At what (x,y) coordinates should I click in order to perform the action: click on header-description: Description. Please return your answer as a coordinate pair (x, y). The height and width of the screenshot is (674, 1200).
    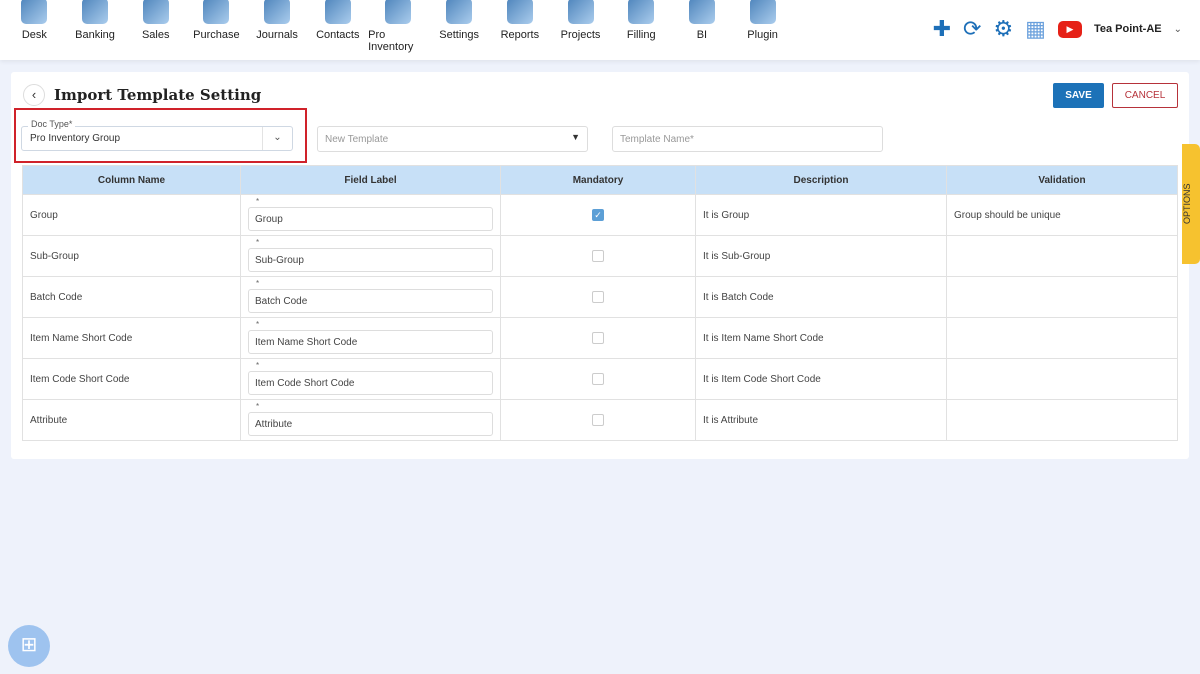
    Looking at the image, I should click on (821, 180).